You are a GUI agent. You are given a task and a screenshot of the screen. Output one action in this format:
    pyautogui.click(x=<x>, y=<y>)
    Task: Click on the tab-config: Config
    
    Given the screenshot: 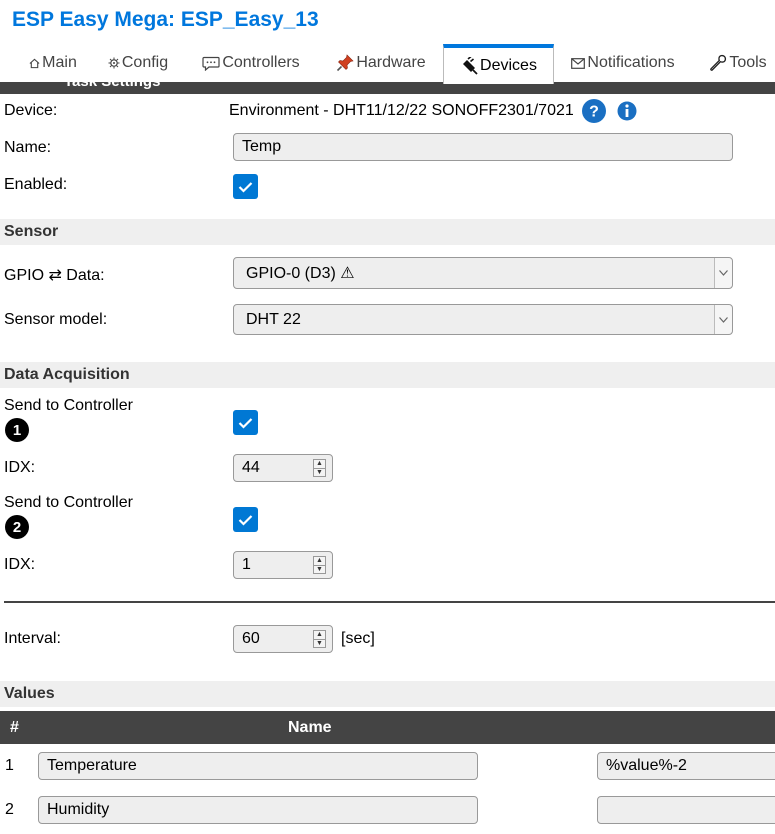 What is the action you would take?
    pyautogui.click(x=138, y=63)
    